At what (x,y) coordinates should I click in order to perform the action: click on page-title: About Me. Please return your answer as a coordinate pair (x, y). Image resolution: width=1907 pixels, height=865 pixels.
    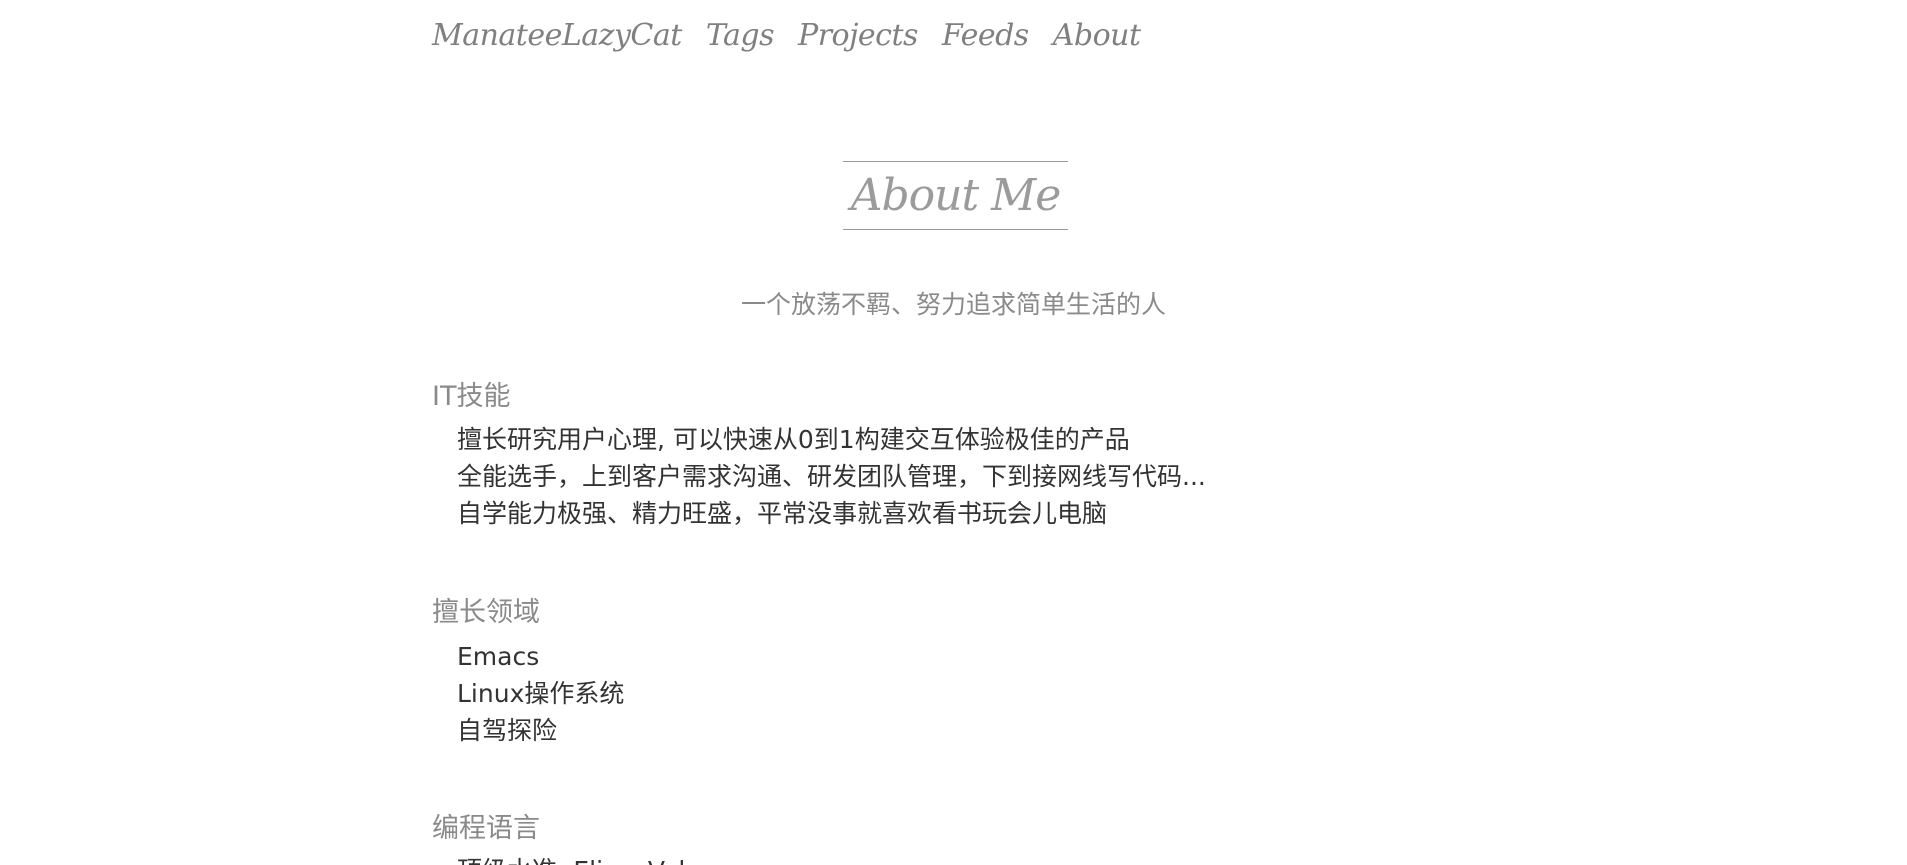
    Looking at the image, I should click on (956, 195).